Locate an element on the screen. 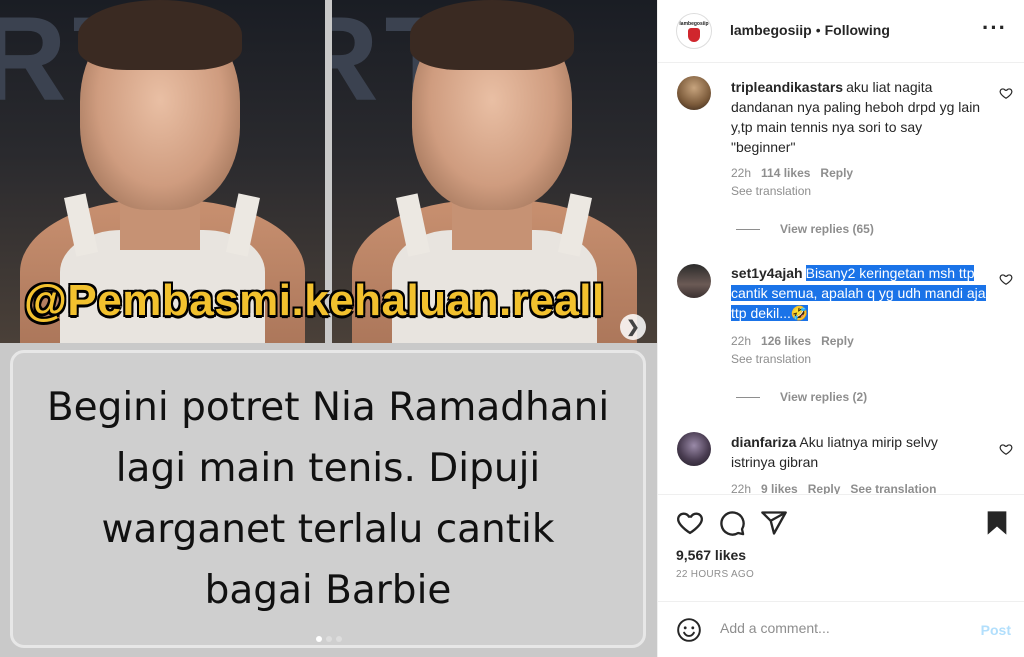 This screenshot has height=657, width=1024. post-actions: 9,567 likes 22 HOURS AGO is located at coordinates (841, 548).